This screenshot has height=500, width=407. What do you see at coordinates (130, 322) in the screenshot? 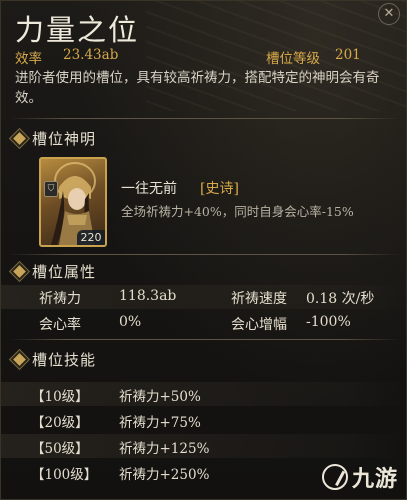
I see `attr-value-crit-rate: 0%` at bounding box center [130, 322].